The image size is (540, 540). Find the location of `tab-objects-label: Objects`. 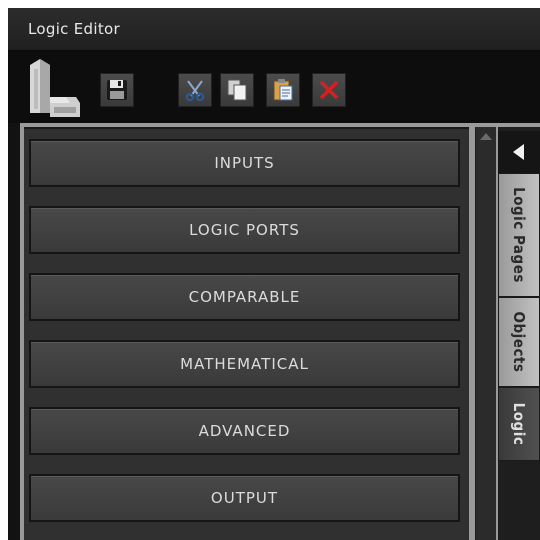

tab-objects-label: Objects is located at coordinates (519, 342).